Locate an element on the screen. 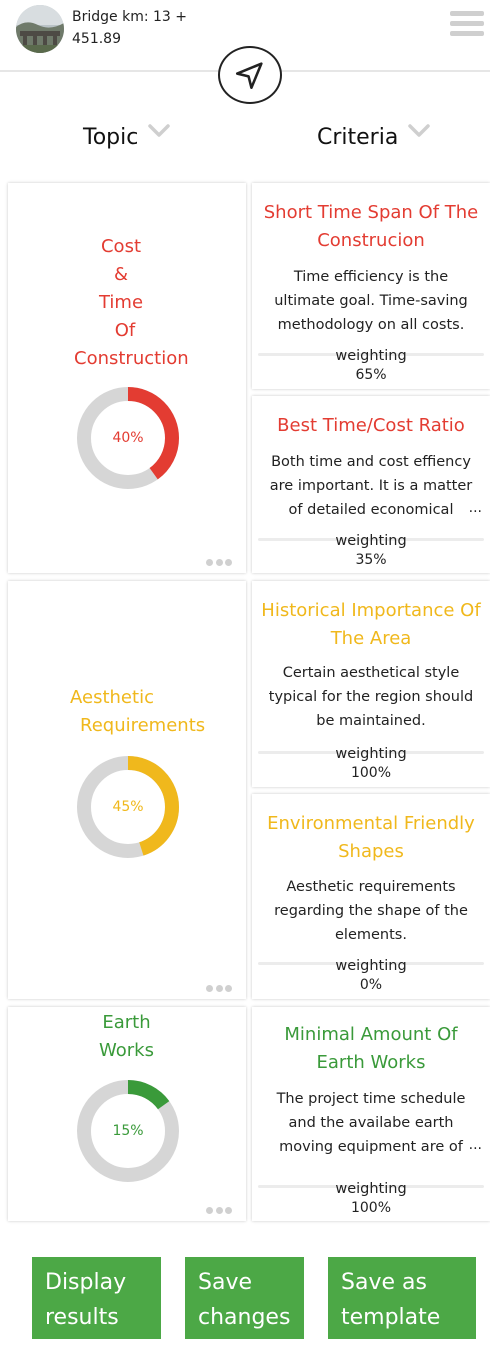 Image resolution: width=490 pixels, height=1347 pixels. navigation-arrow-icon is located at coordinates (249, 76).